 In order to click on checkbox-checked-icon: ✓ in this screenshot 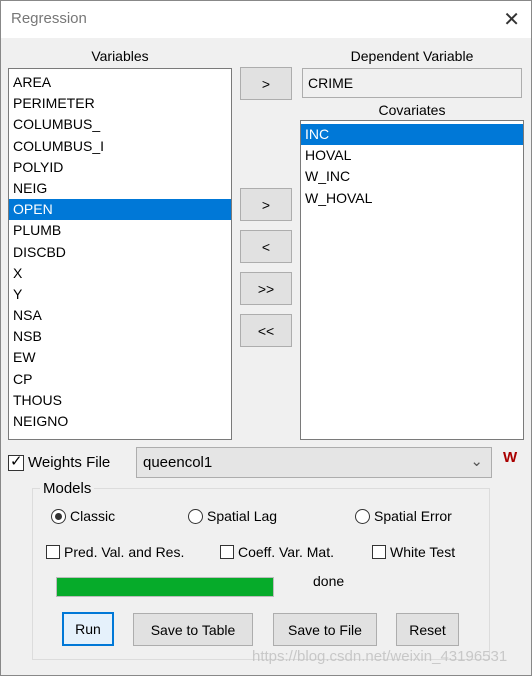, I will do `click(16, 462)`.